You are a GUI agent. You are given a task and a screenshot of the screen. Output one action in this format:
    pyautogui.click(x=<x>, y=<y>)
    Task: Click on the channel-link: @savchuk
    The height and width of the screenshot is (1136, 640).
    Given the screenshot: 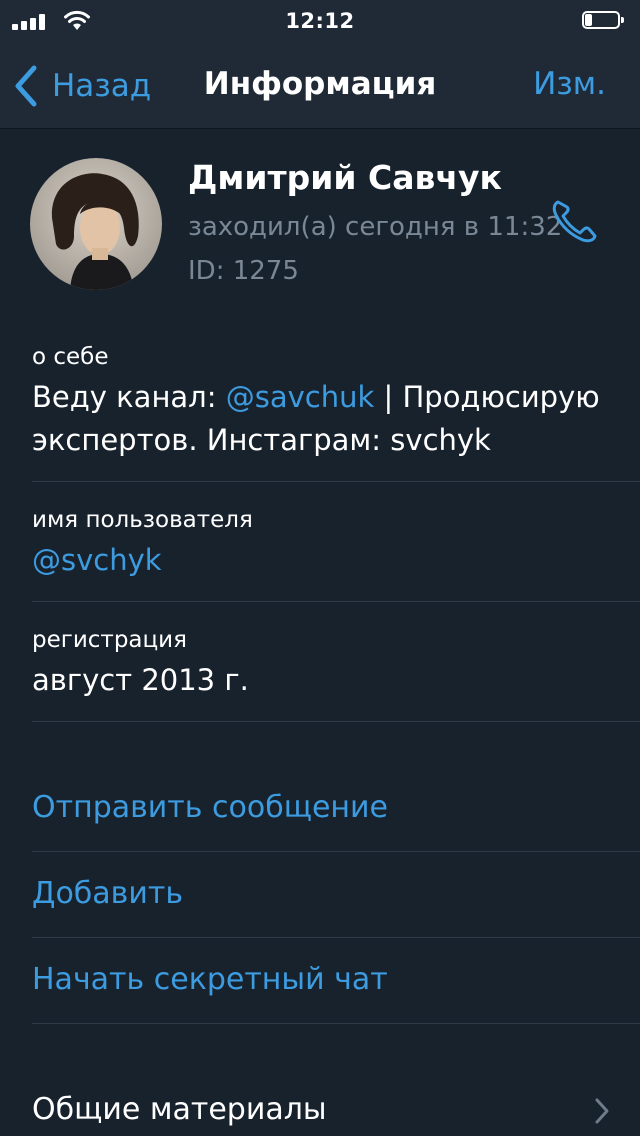 What is the action you would take?
    pyautogui.click(x=300, y=397)
    